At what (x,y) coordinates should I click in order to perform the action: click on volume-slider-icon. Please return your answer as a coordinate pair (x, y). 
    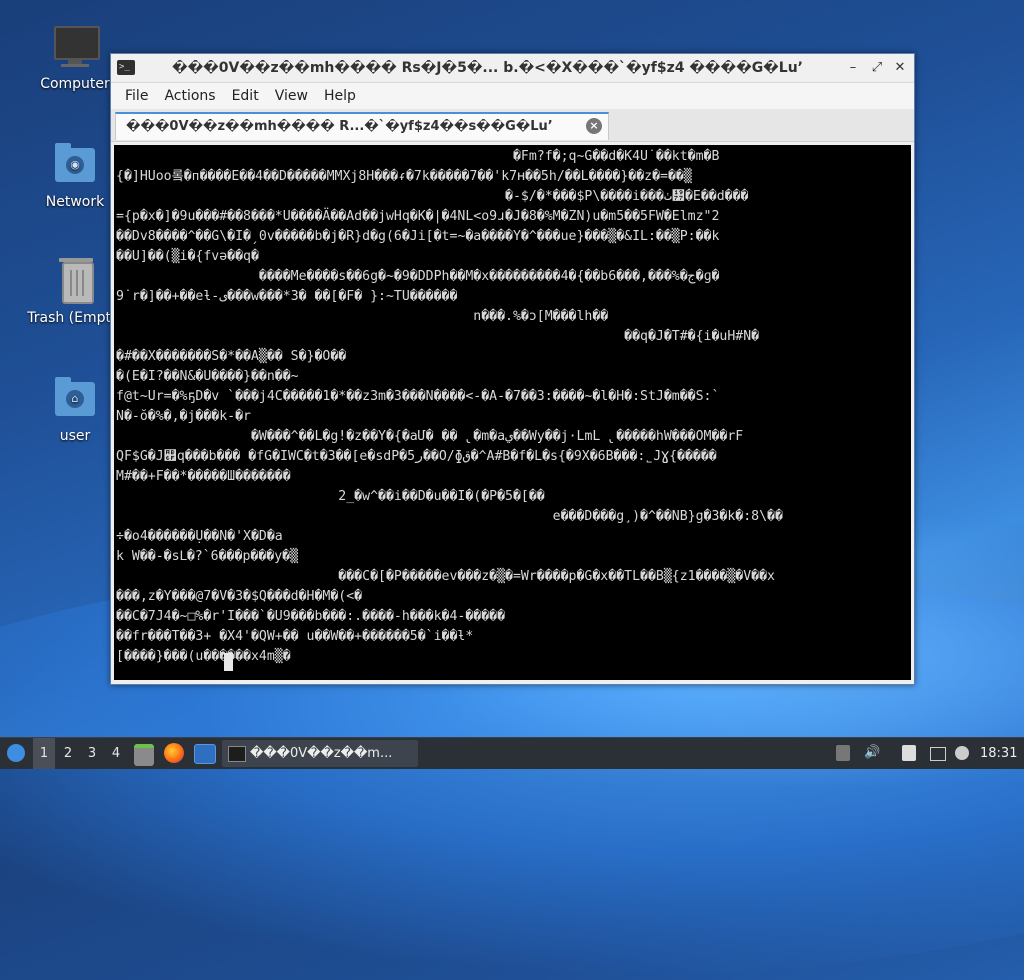
    Looking at the image, I should click on (843, 753).